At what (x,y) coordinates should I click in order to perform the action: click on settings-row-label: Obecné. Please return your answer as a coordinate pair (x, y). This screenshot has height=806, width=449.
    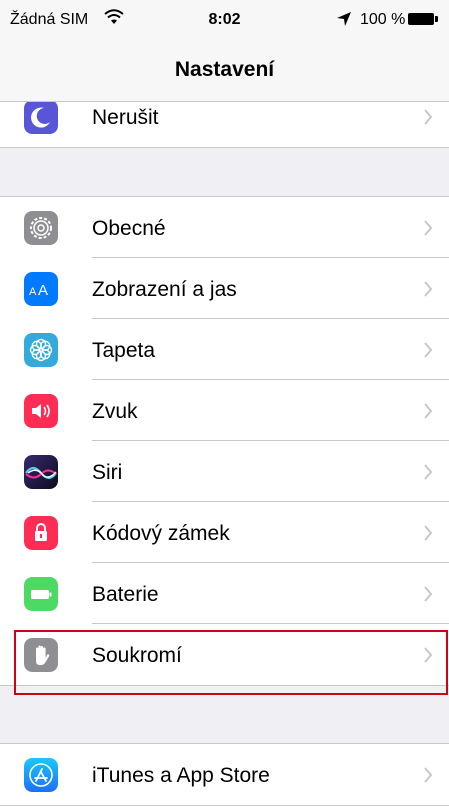
    Looking at the image, I should click on (129, 228).